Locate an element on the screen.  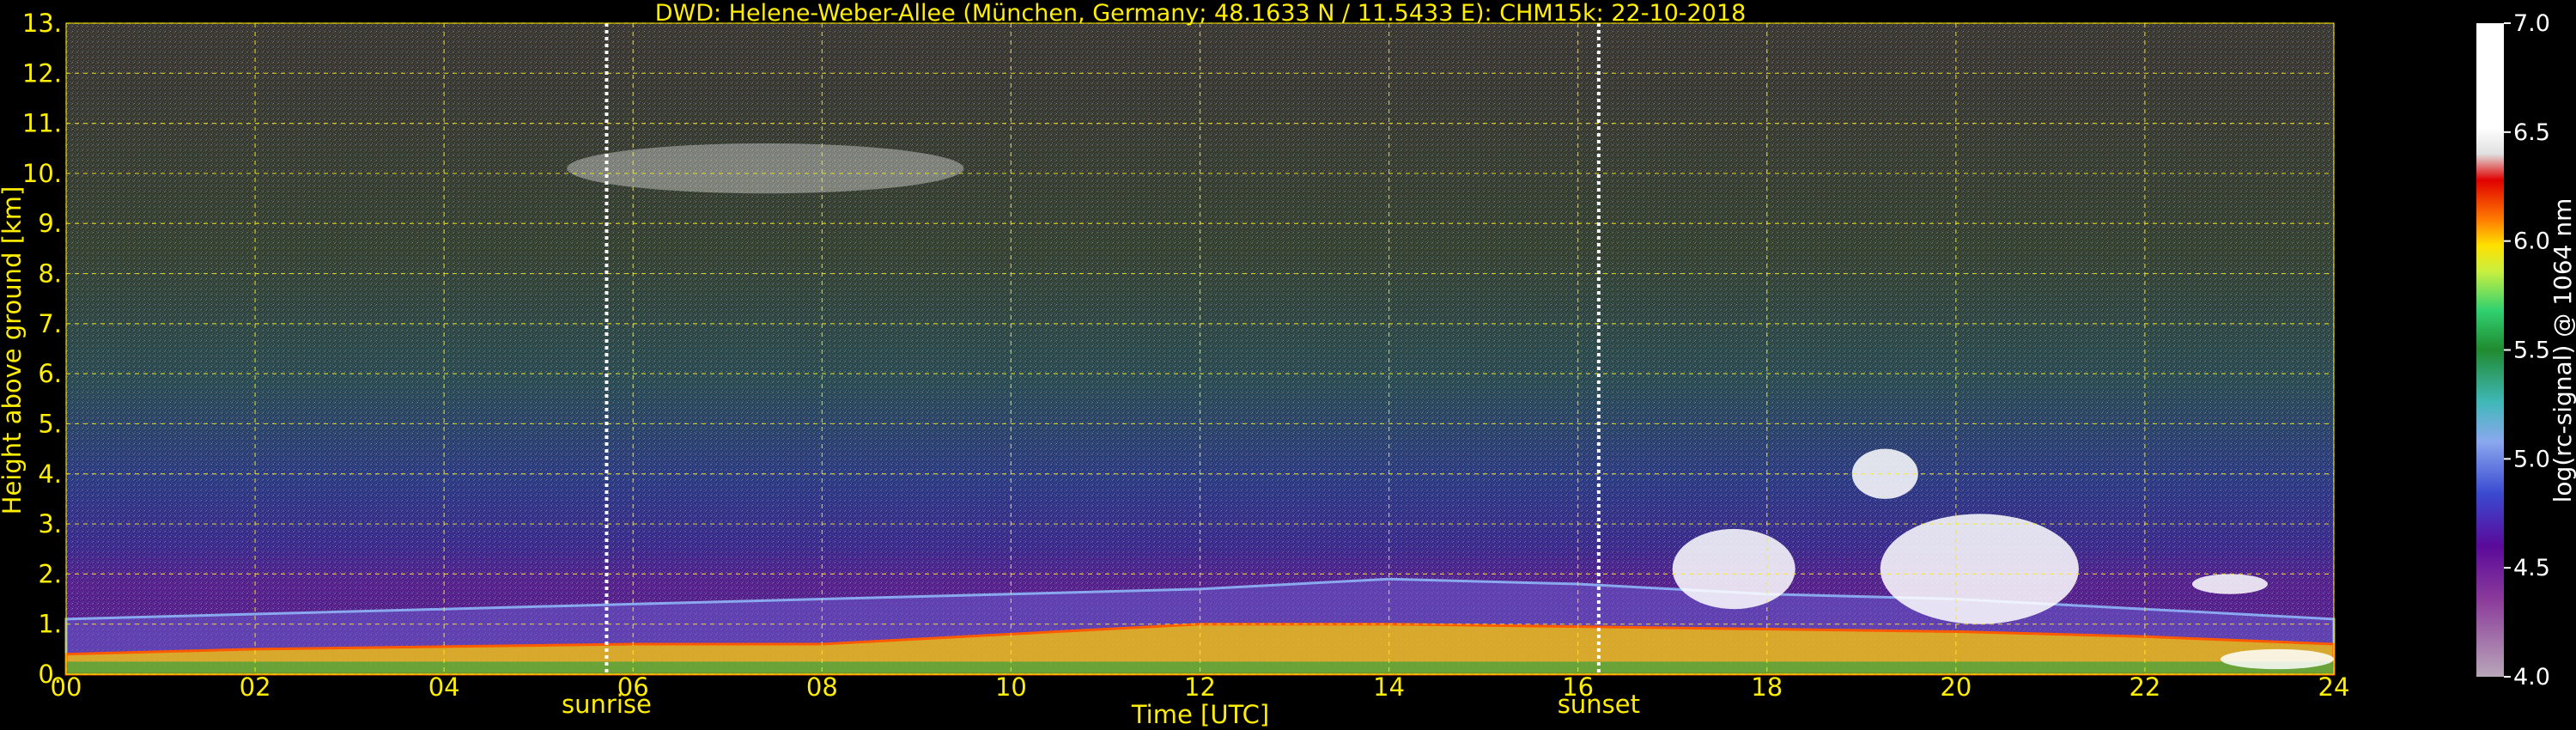
y-axis-ticks: 0.1.2.3.4.5.6.7.8.9.10.11.12.13. is located at coordinates (42, 349).